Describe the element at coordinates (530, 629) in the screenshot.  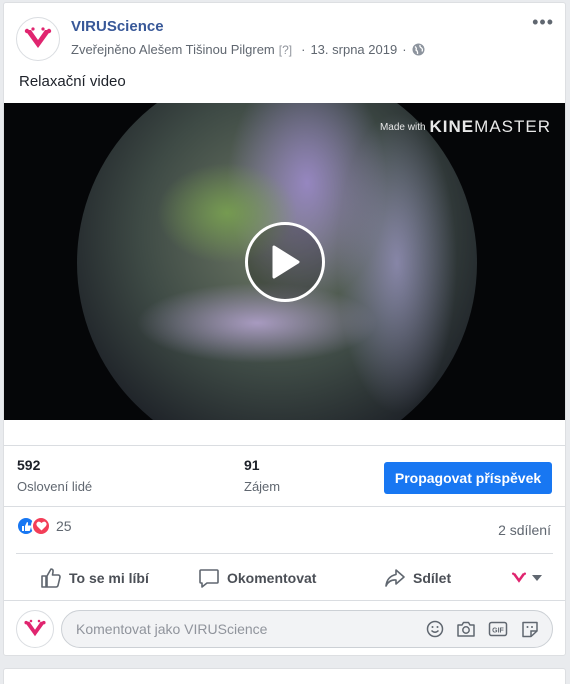
I see `sticker-icon` at that location.